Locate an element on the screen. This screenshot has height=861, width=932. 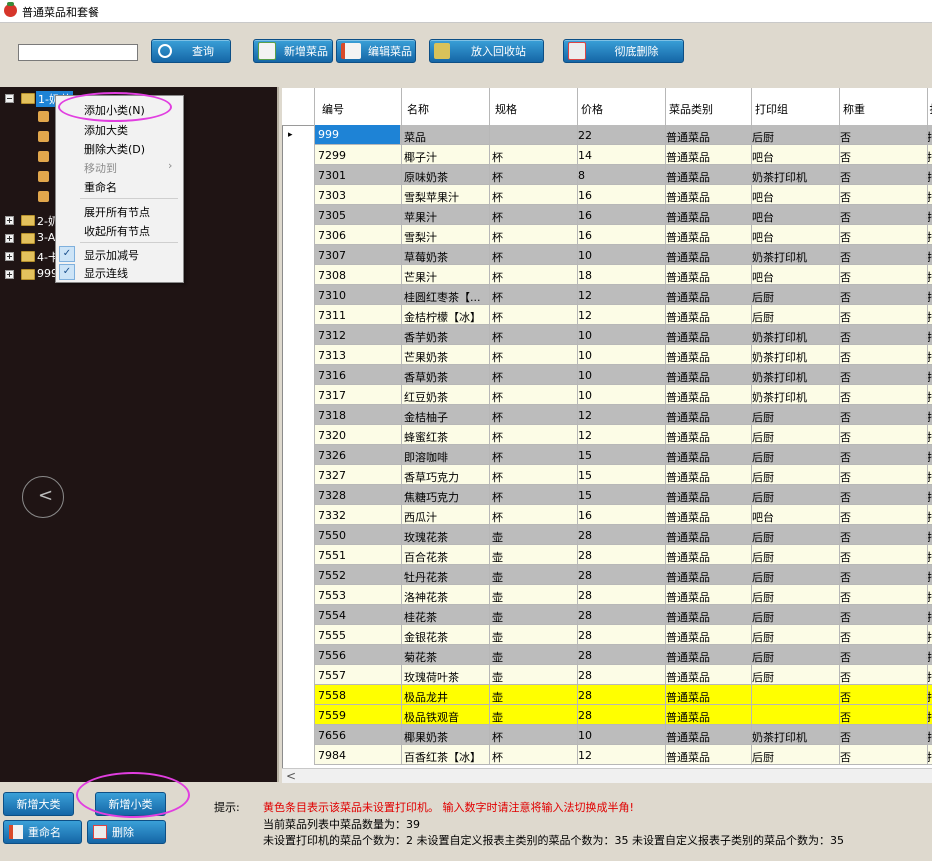
table-cell: 椰果奶茶 is located at coordinates (446, 737).